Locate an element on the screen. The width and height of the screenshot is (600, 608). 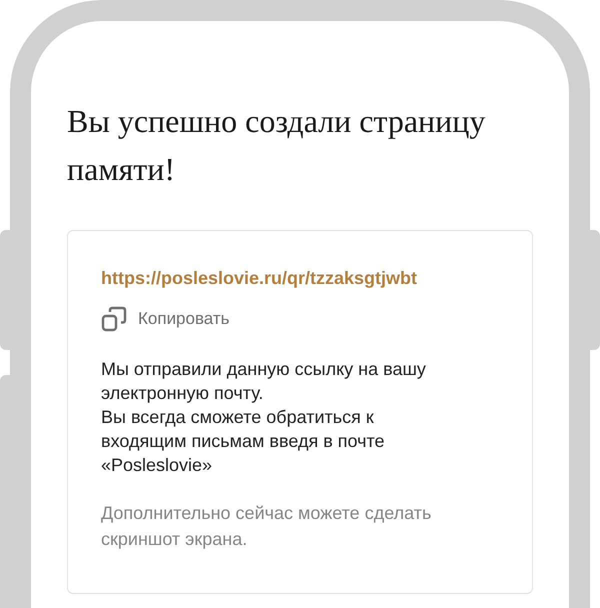
page-title: Вы успешно создали страницу памяти! is located at coordinates (276, 145).